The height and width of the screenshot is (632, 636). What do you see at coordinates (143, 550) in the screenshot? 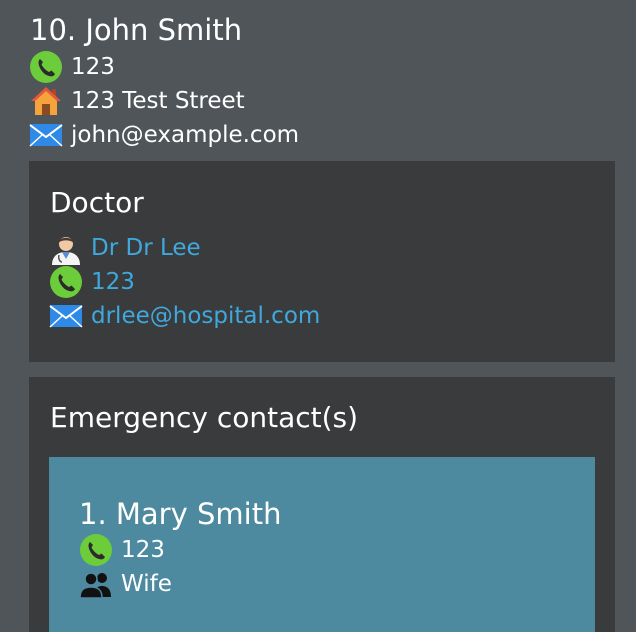
I see `emergency-contact-phone: 123` at bounding box center [143, 550].